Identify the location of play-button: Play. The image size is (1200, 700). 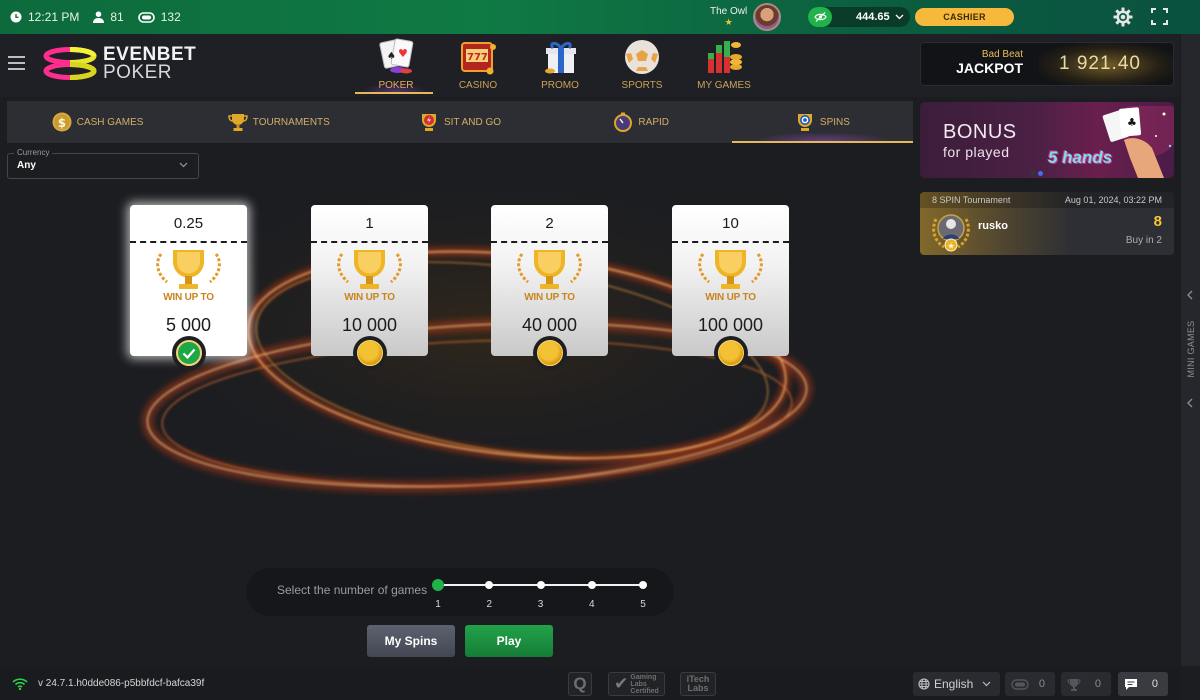
(509, 641).